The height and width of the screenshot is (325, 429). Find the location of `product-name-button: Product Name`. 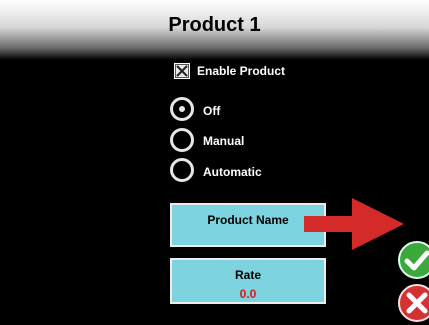

product-name-button: Product Name is located at coordinates (248, 225).